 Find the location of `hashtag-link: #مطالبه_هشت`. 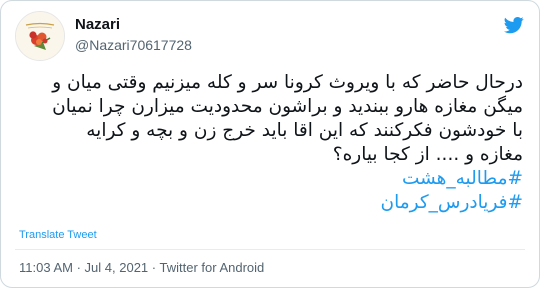

hashtag-link: #مطالبه_هشت is located at coordinates (269, 179).